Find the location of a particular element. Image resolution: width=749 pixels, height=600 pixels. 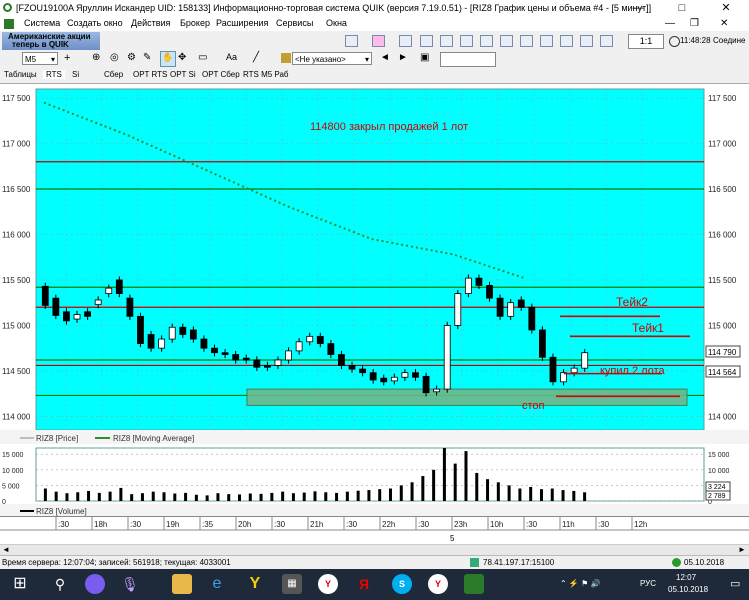

pencil-icon: ✎ is located at coordinates (147, 57).